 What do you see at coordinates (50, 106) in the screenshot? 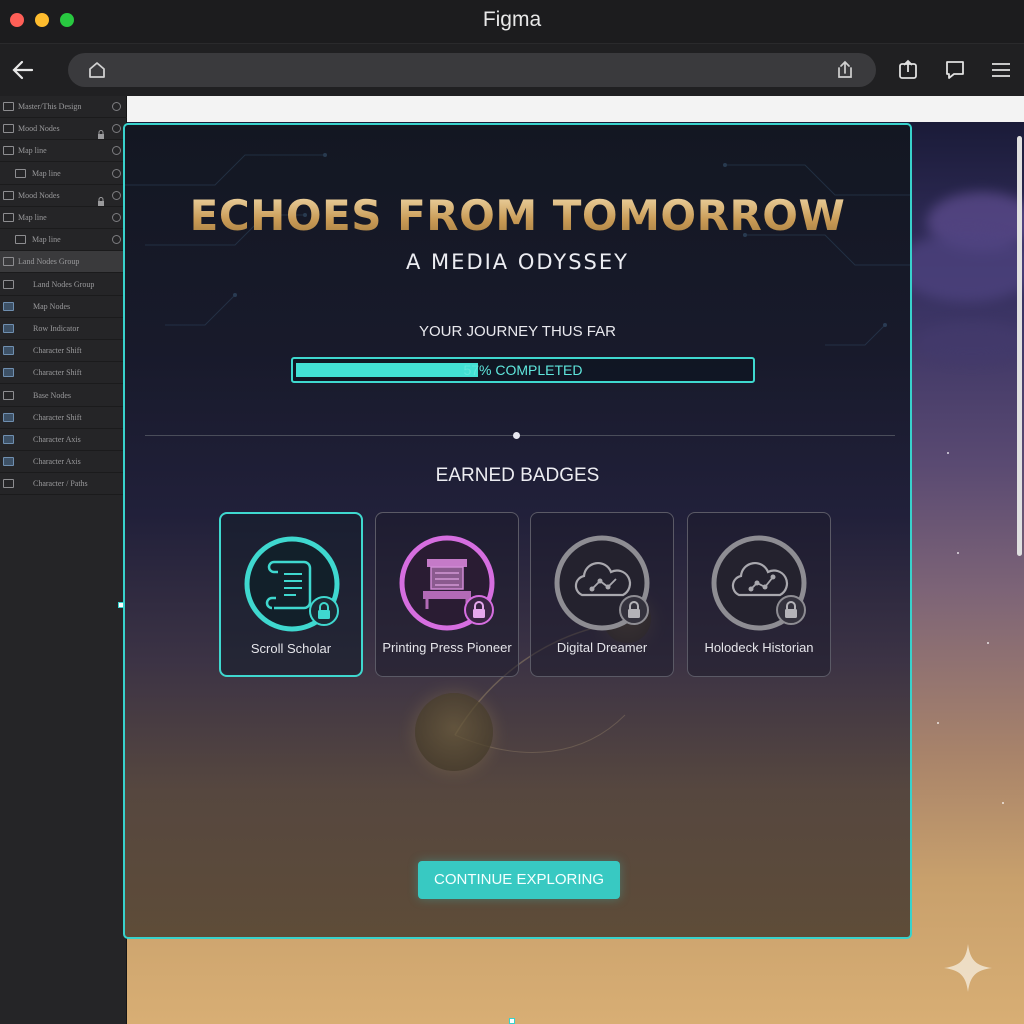
I see `layer-label: Master/This Design` at bounding box center [50, 106].